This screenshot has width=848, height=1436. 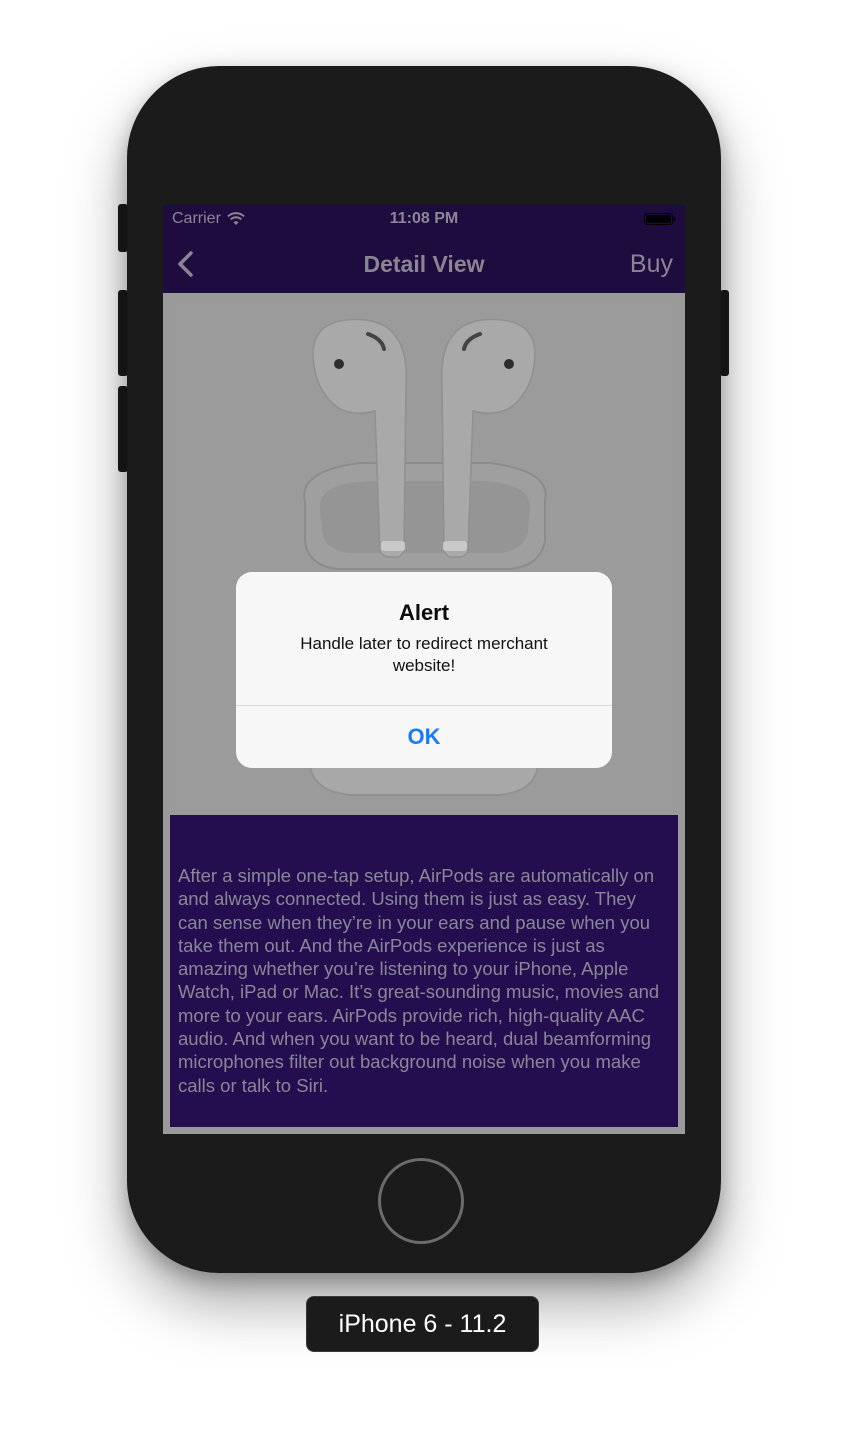 I want to click on simulator-device-label: iPhone 6 - 11.2, so click(x=422, y=1324).